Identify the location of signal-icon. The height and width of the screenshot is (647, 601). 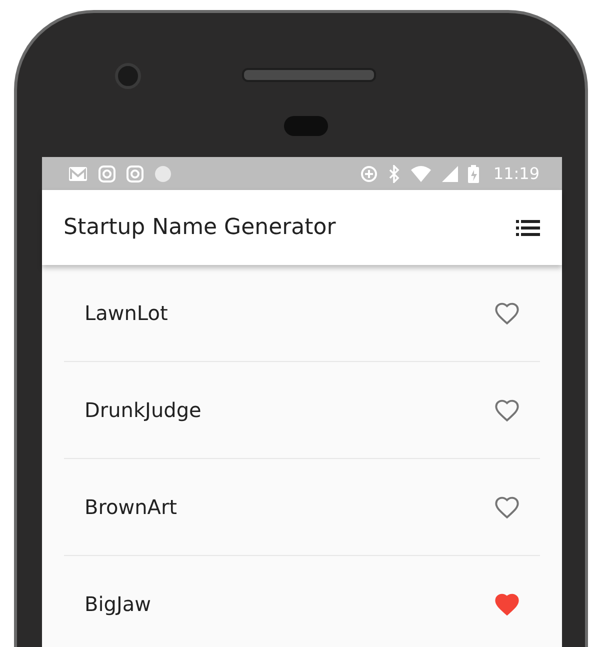
(450, 174).